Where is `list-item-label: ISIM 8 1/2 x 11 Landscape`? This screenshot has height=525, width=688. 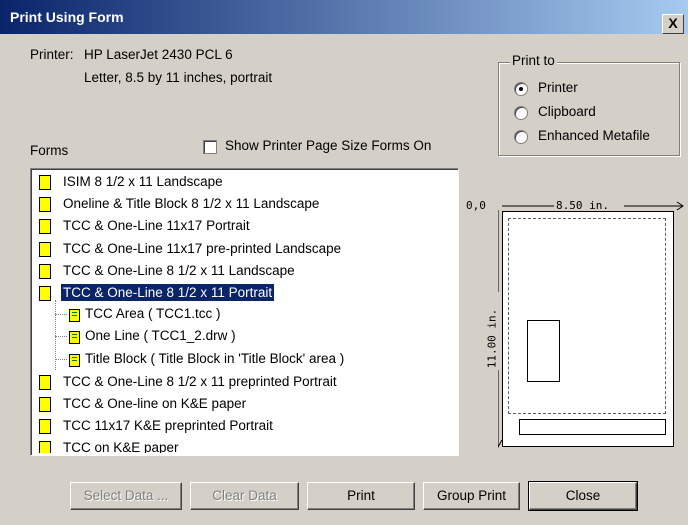 list-item-label: ISIM 8 1/2 x 11 Landscape is located at coordinates (143, 181).